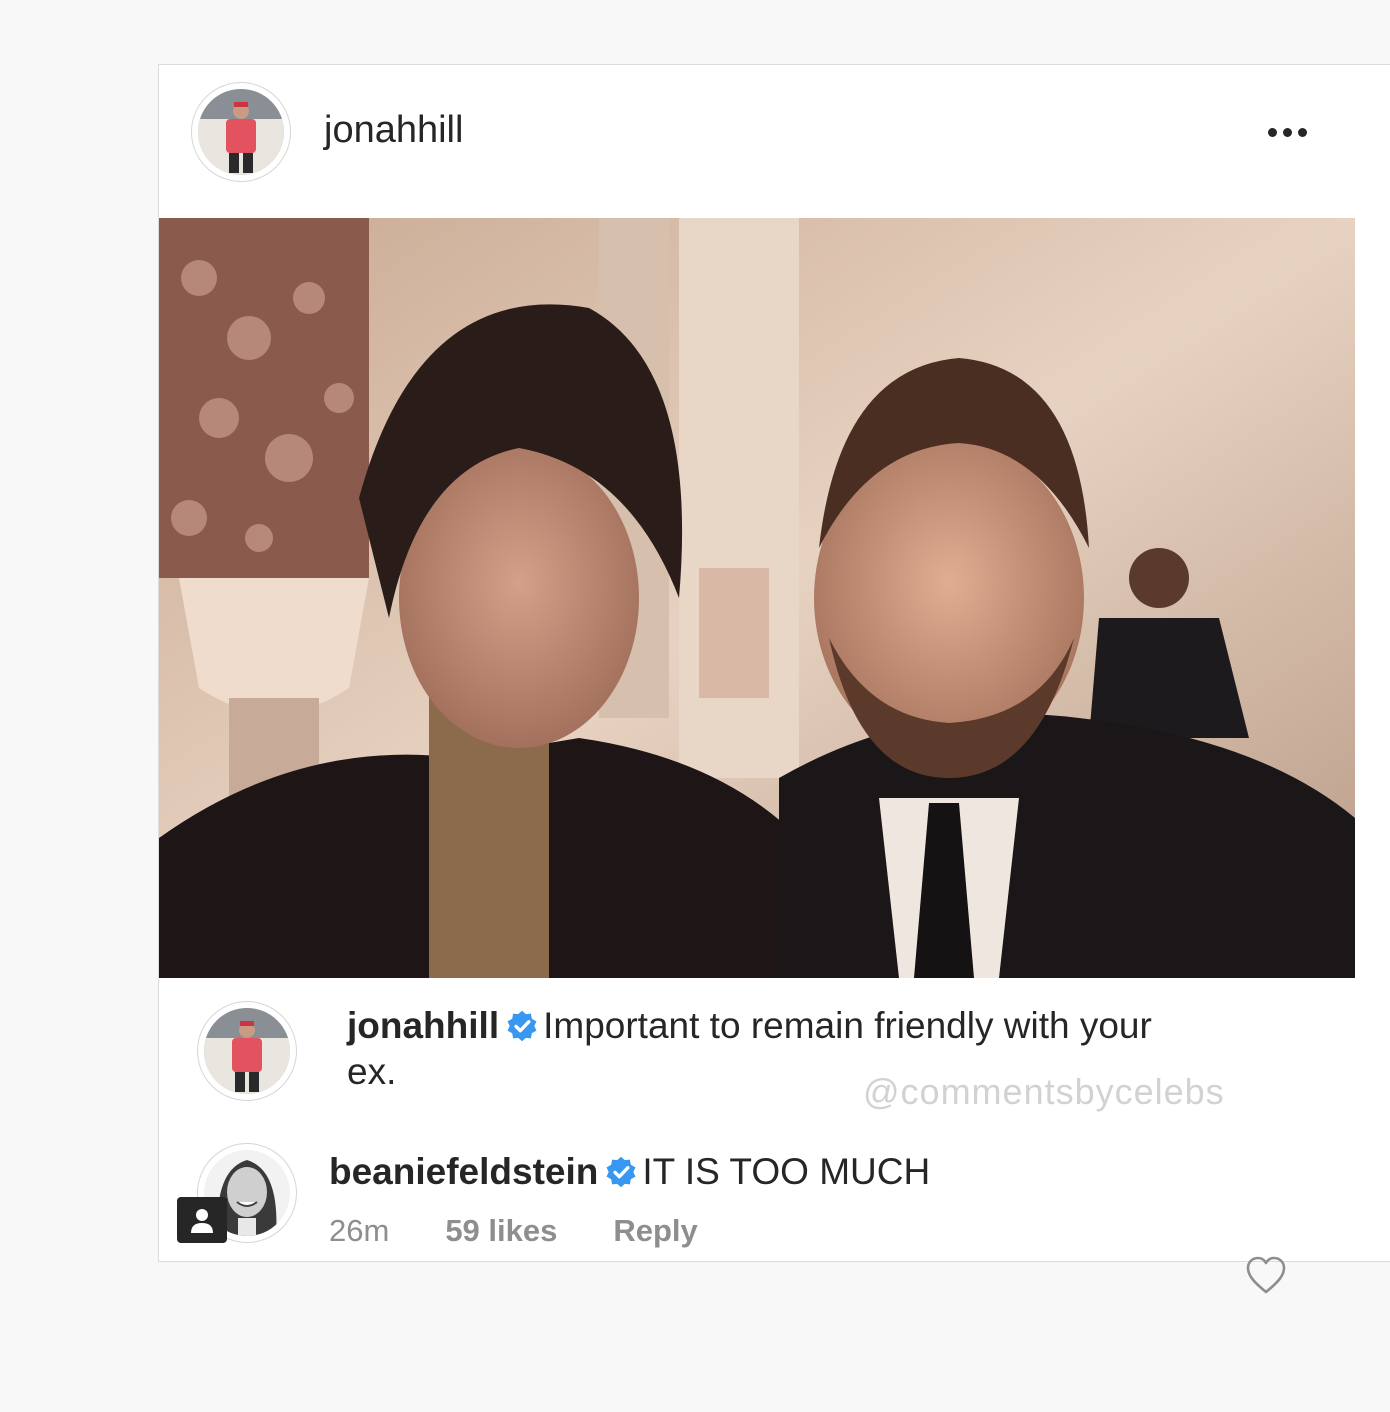 This screenshot has width=1390, height=1412. Describe the element at coordinates (655, 1231) in the screenshot. I see `reply-button: Reply` at that location.